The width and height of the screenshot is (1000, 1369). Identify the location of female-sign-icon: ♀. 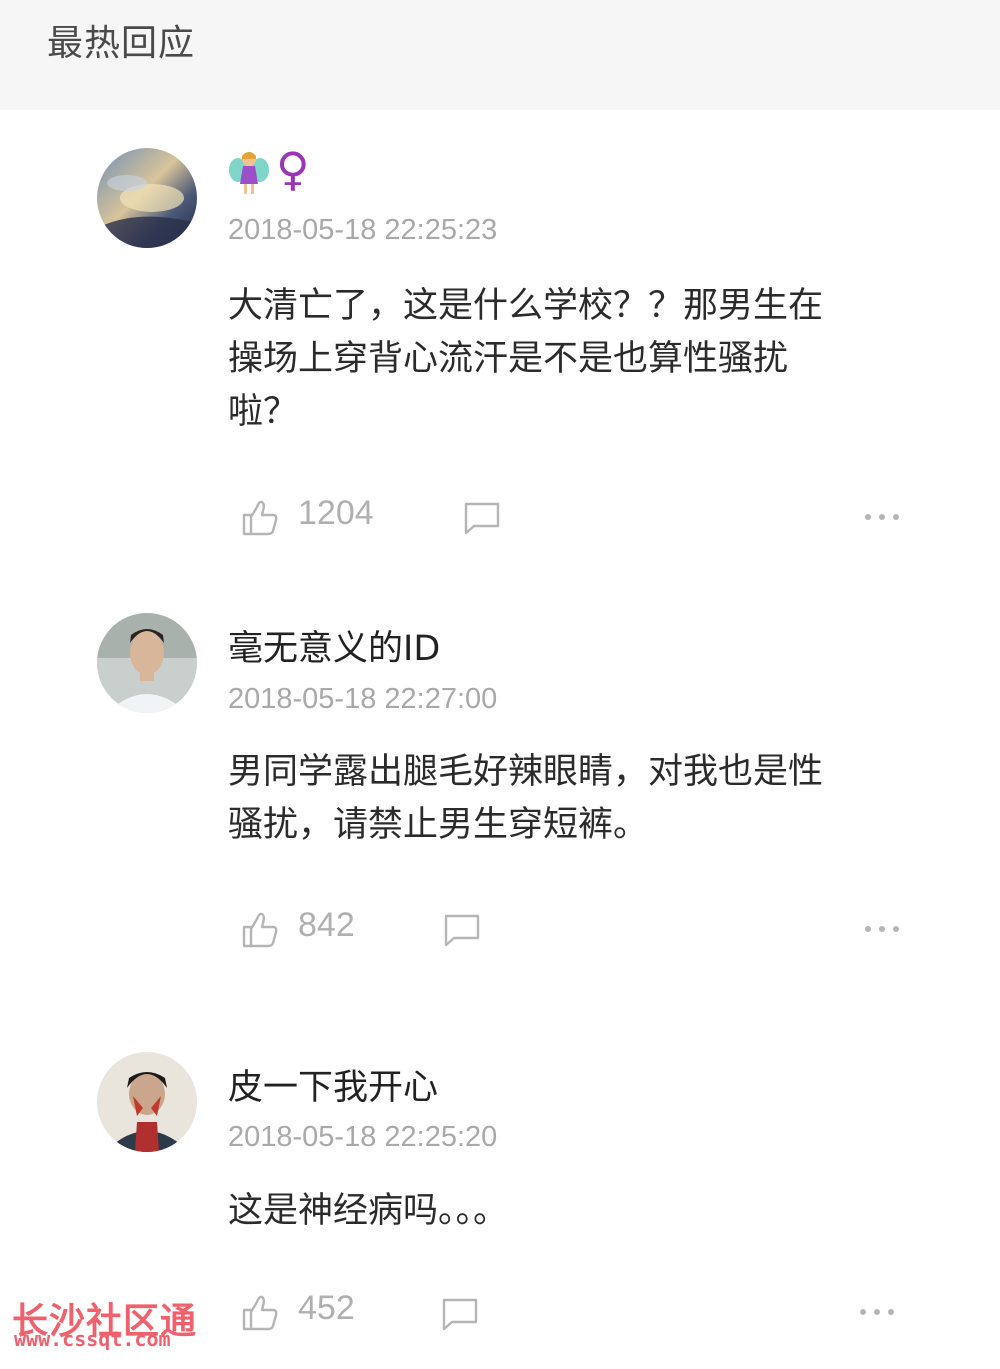
(293, 169).